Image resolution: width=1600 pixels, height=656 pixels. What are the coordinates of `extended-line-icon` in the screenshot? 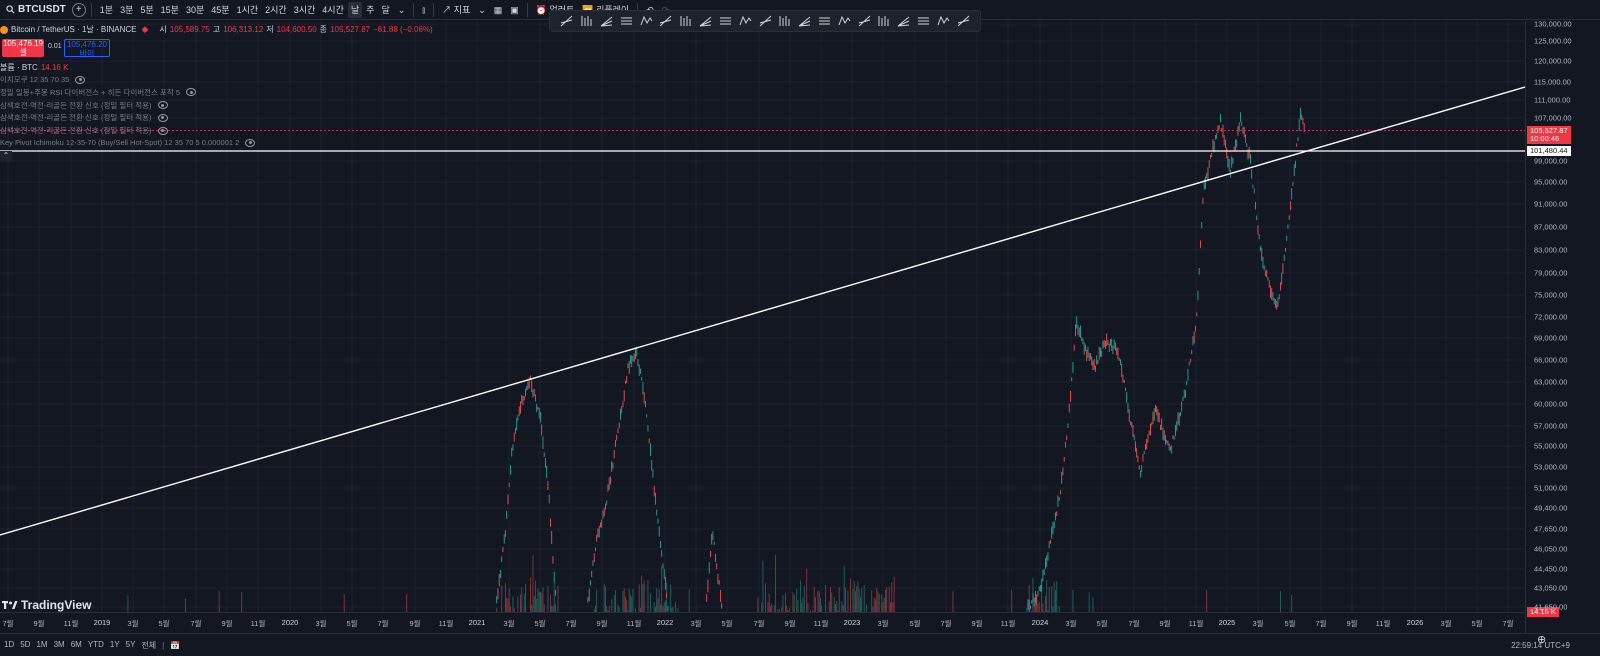 It's located at (943, 21).